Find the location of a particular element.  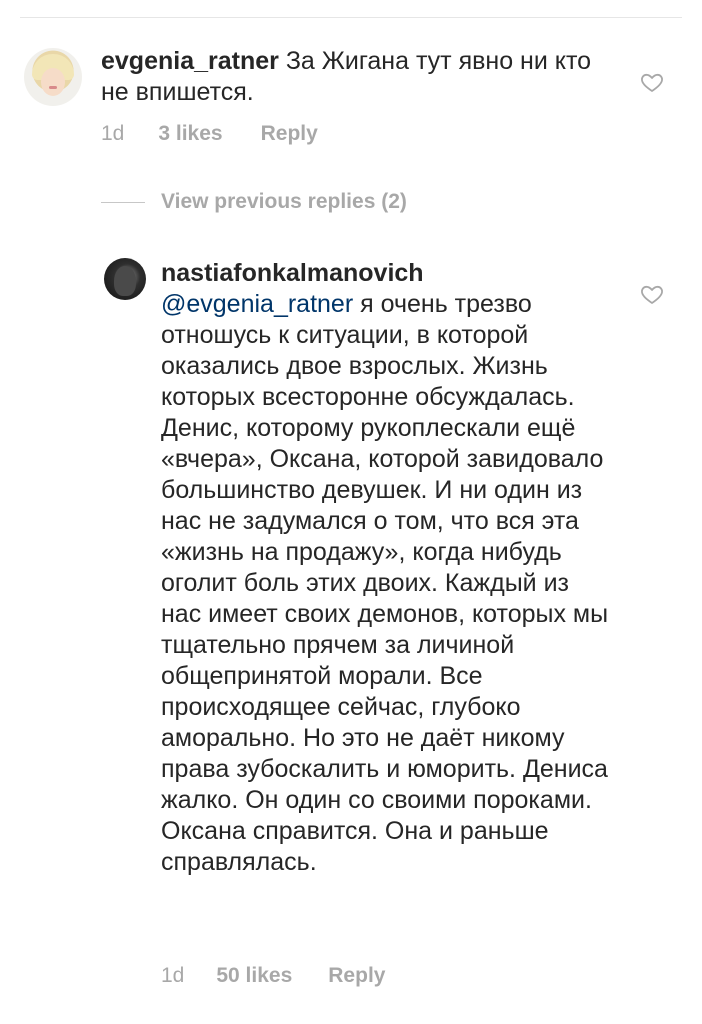

comment-username: evgenia_ratner is located at coordinates (190, 61).